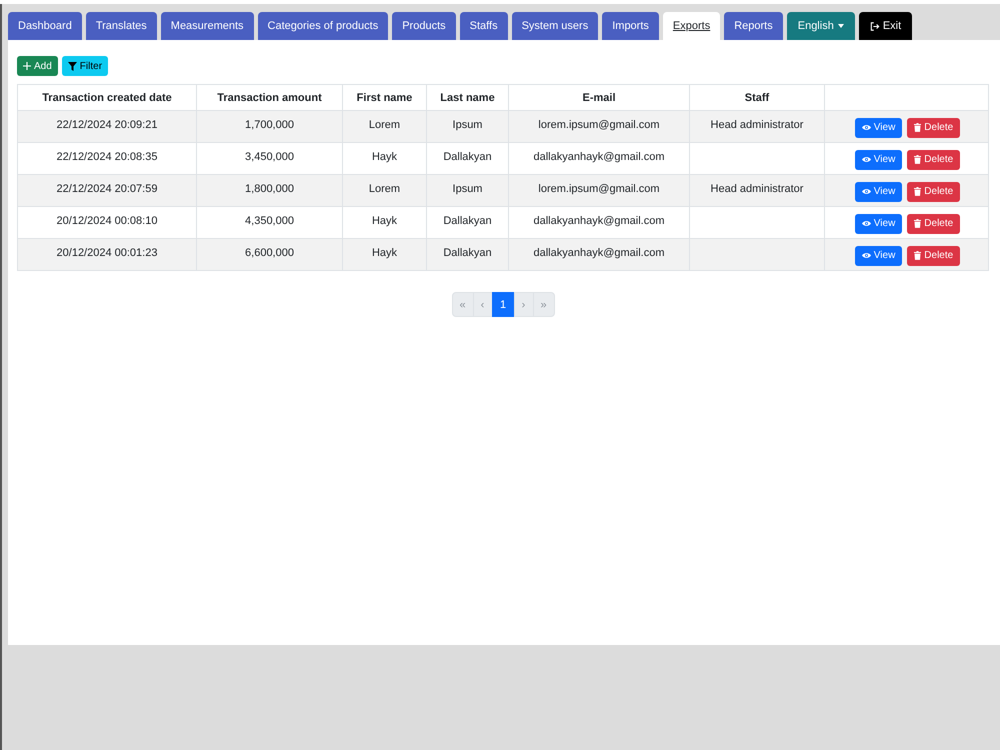  I want to click on filter-button: Filter, so click(85, 66).